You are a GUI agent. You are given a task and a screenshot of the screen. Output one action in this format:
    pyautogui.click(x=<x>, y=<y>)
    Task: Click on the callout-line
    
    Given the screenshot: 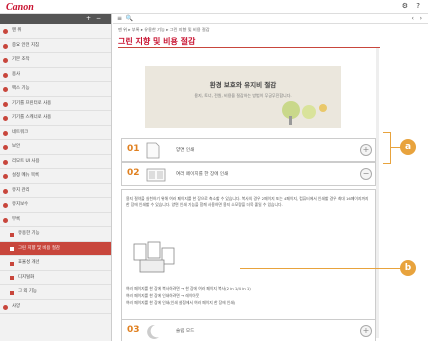 What is the action you would take?
    pyautogui.click(x=321, y=268)
    